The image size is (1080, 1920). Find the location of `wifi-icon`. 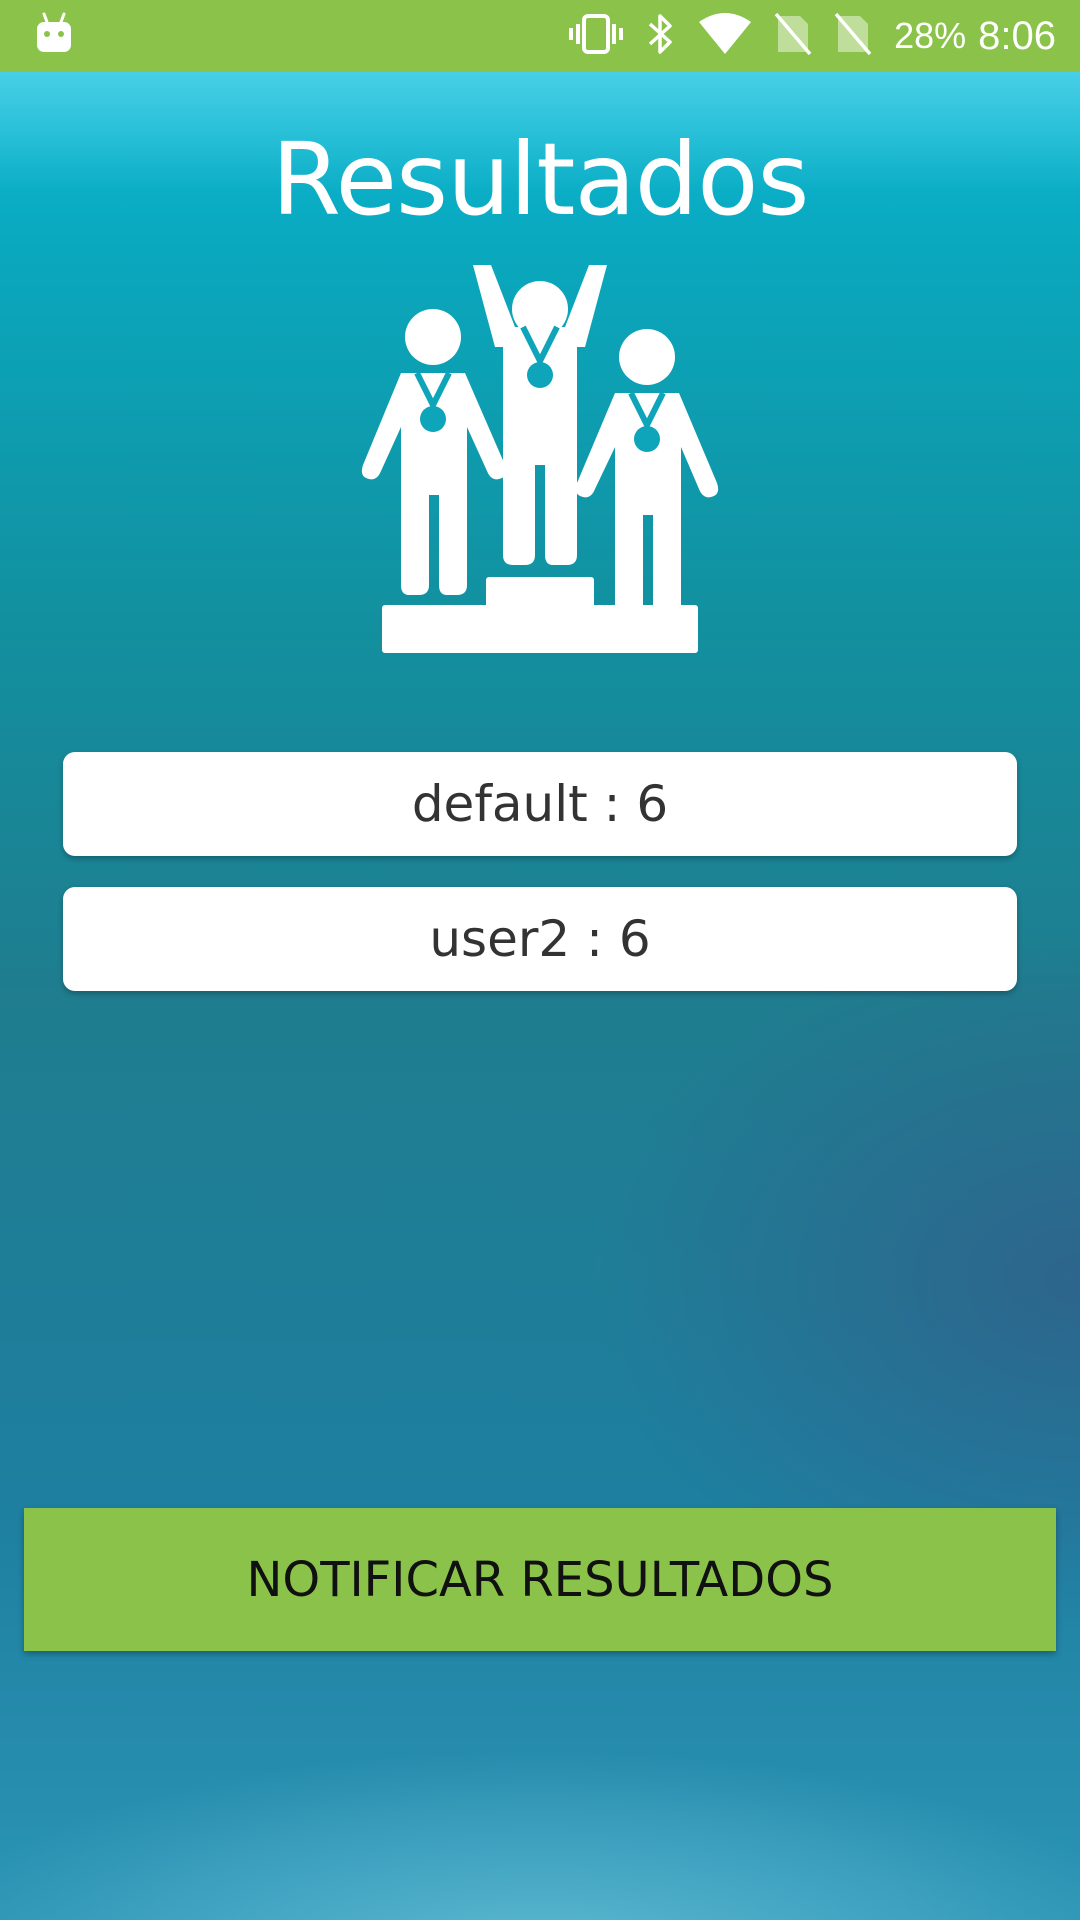

wifi-icon is located at coordinates (725, 36).